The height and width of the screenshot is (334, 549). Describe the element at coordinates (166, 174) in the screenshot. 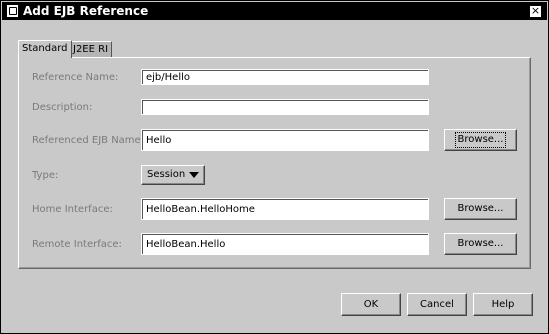

I see `type-select-value: Session` at that location.